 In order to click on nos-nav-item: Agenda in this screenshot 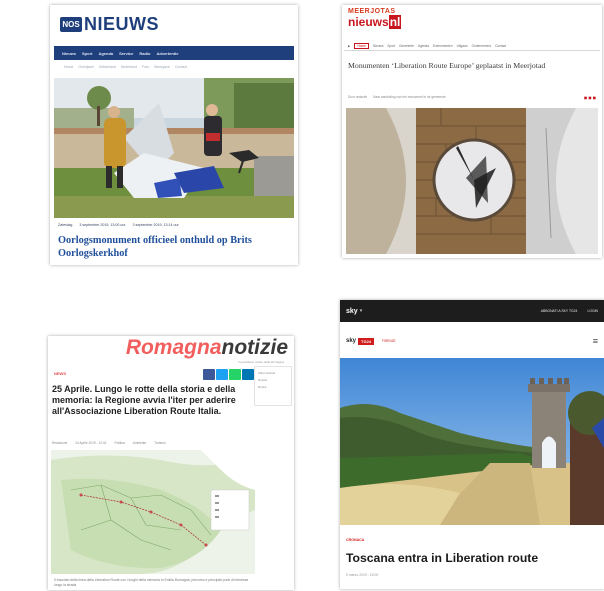, I will do `click(105, 53)`.